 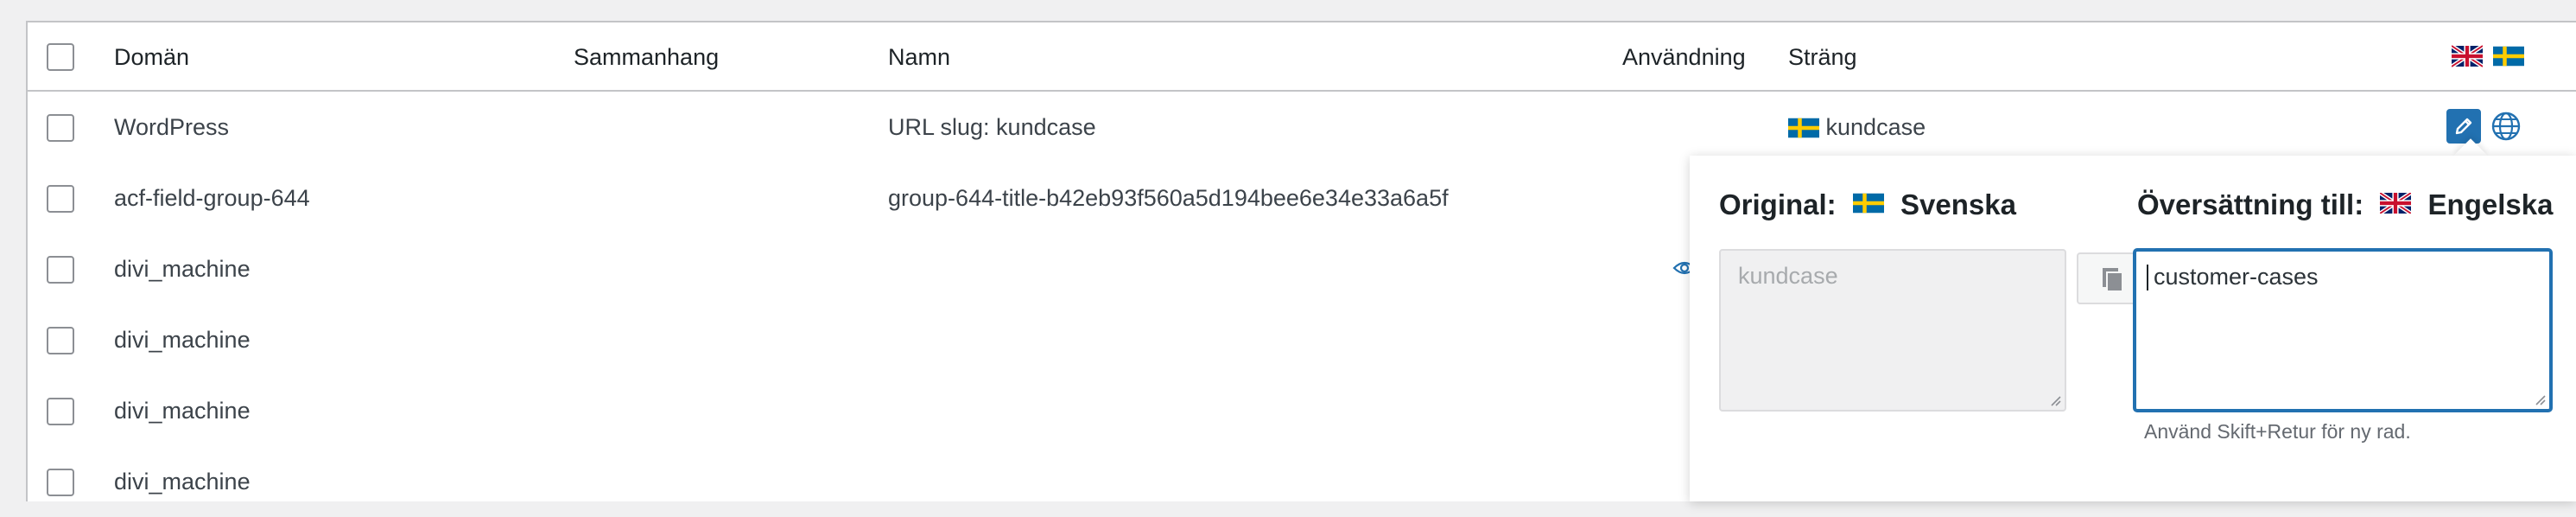 What do you see at coordinates (1958, 204) in the screenshot?
I see `original-language: Svenska` at bounding box center [1958, 204].